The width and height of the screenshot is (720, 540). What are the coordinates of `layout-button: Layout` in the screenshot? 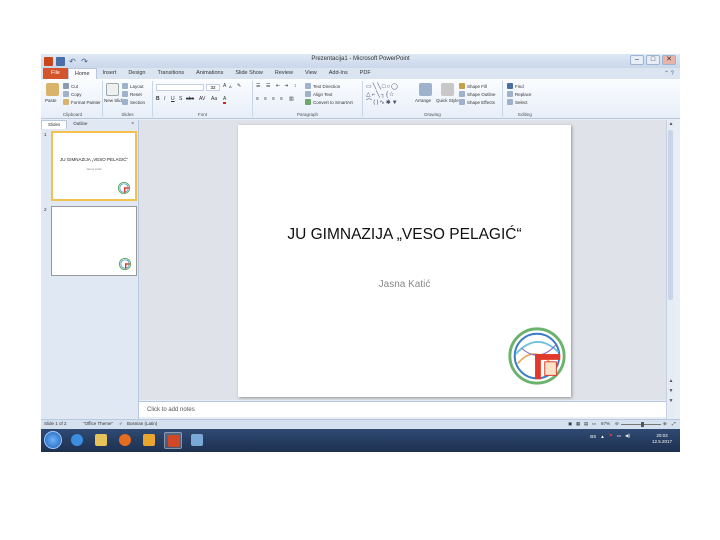 It's located at (133, 86).